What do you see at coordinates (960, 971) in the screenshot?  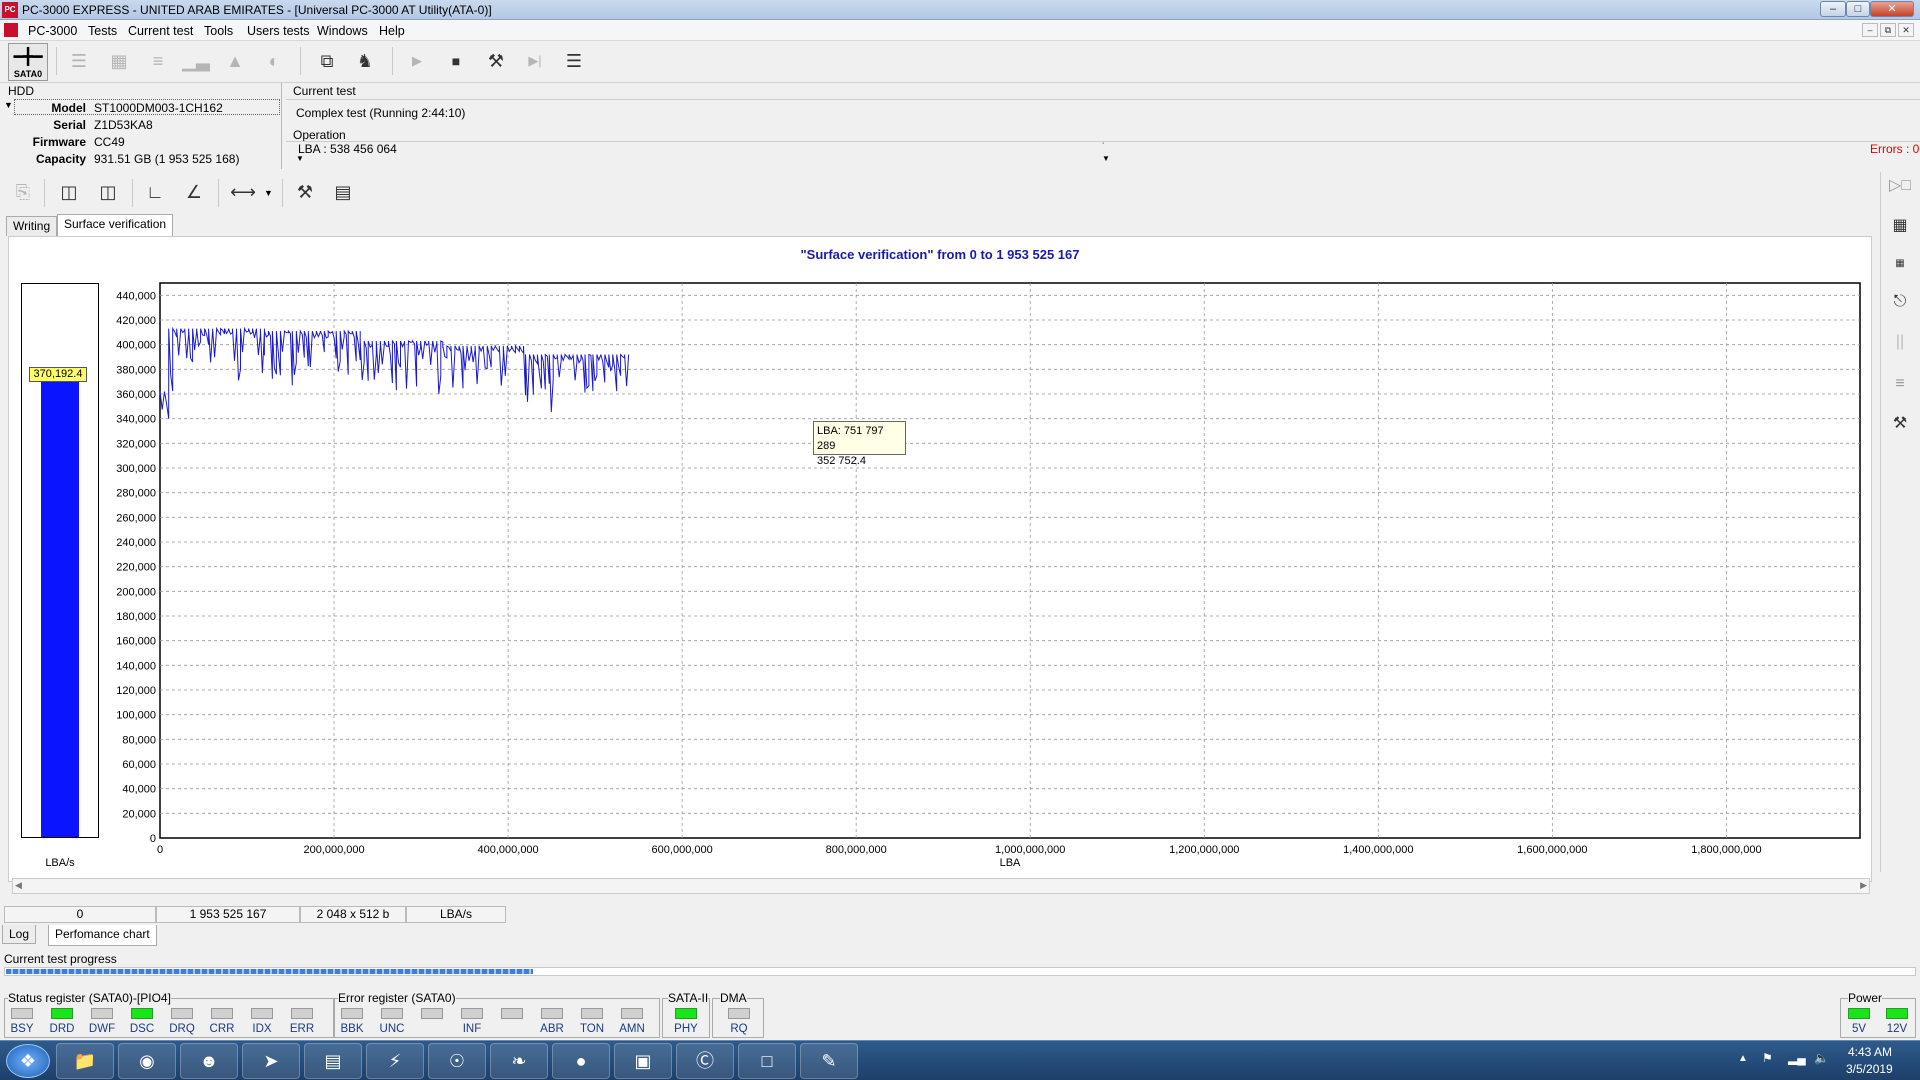 I see `test-progress-bar` at bounding box center [960, 971].